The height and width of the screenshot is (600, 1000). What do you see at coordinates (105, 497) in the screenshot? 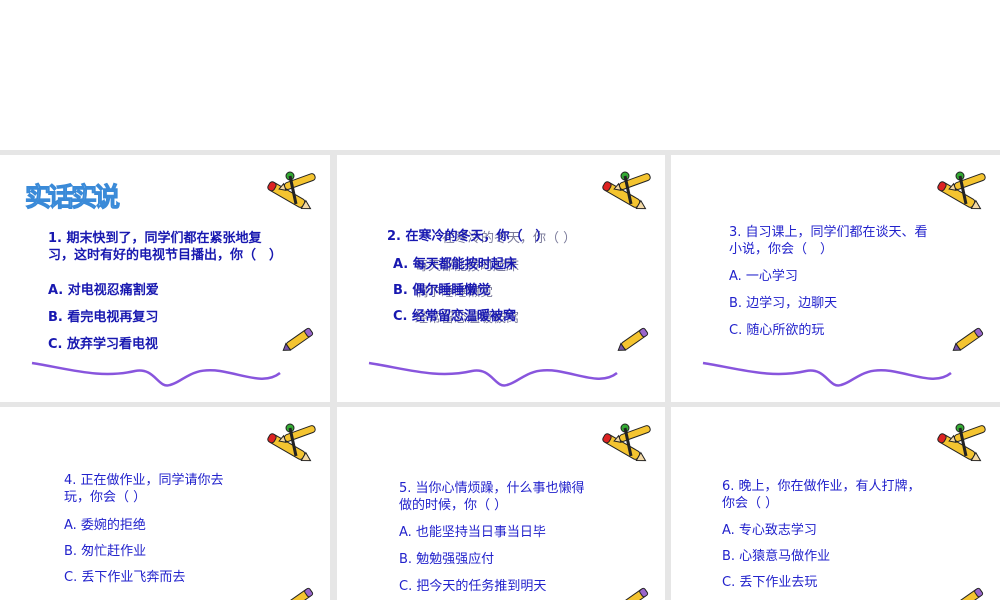
I see `question-text: 玩，你会（ ）` at bounding box center [105, 497].